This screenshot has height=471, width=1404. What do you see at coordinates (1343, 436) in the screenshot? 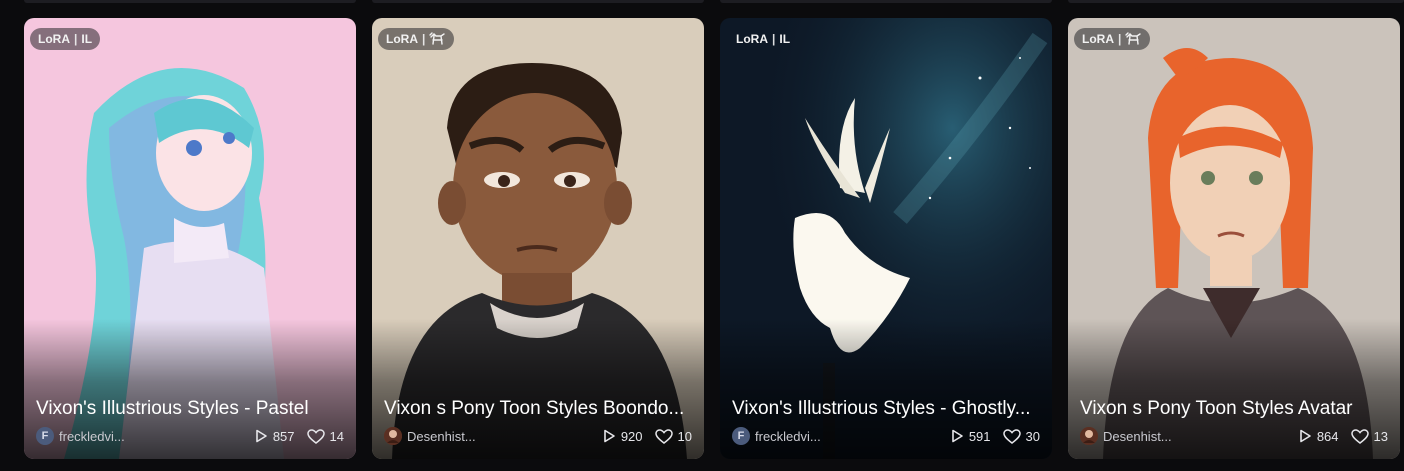
I see `card-stats: 864 13` at bounding box center [1343, 436].